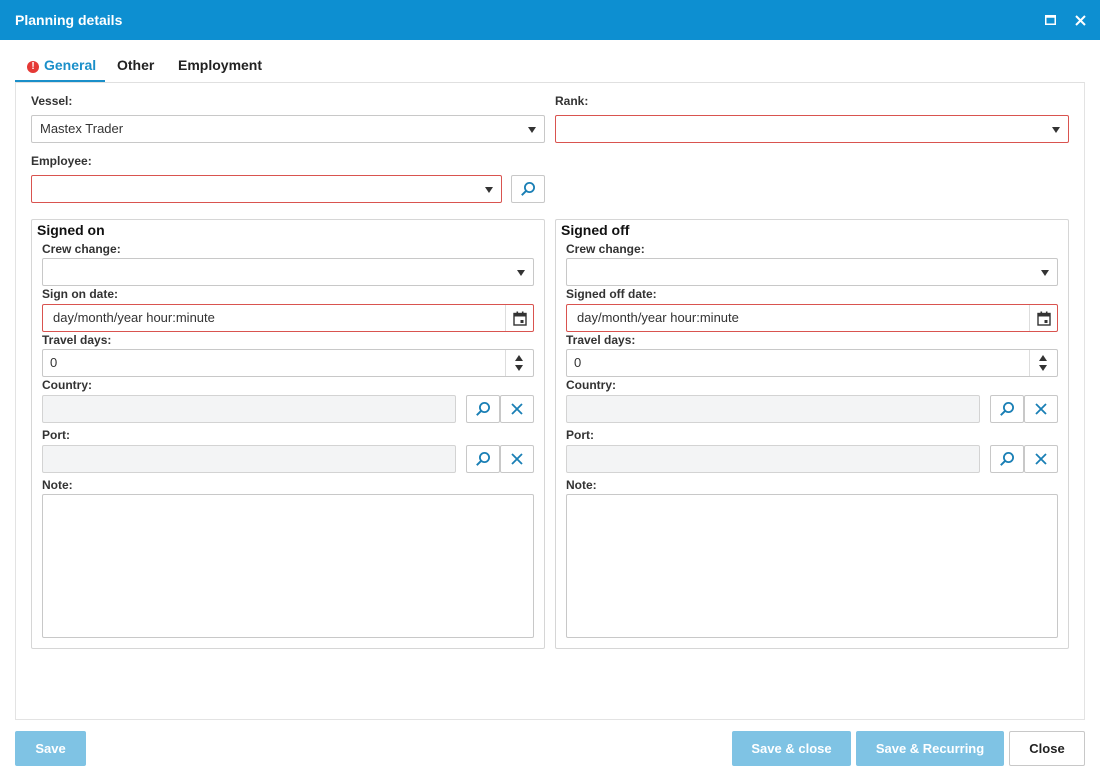 This screenshot has height=781, width=1100. I want to click on signed-off-travel-days-input: 0, so click(812, 363).